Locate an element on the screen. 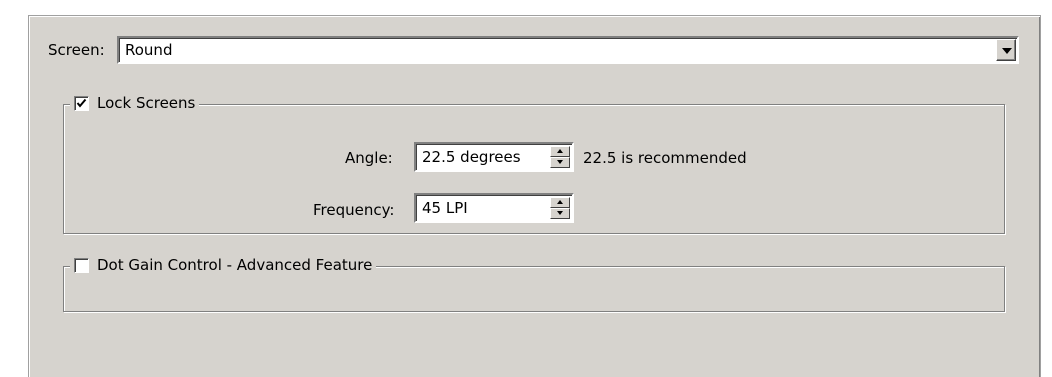 The image size is (1052, 377). angle-spin-buttons is located at coordinates (560, 157).